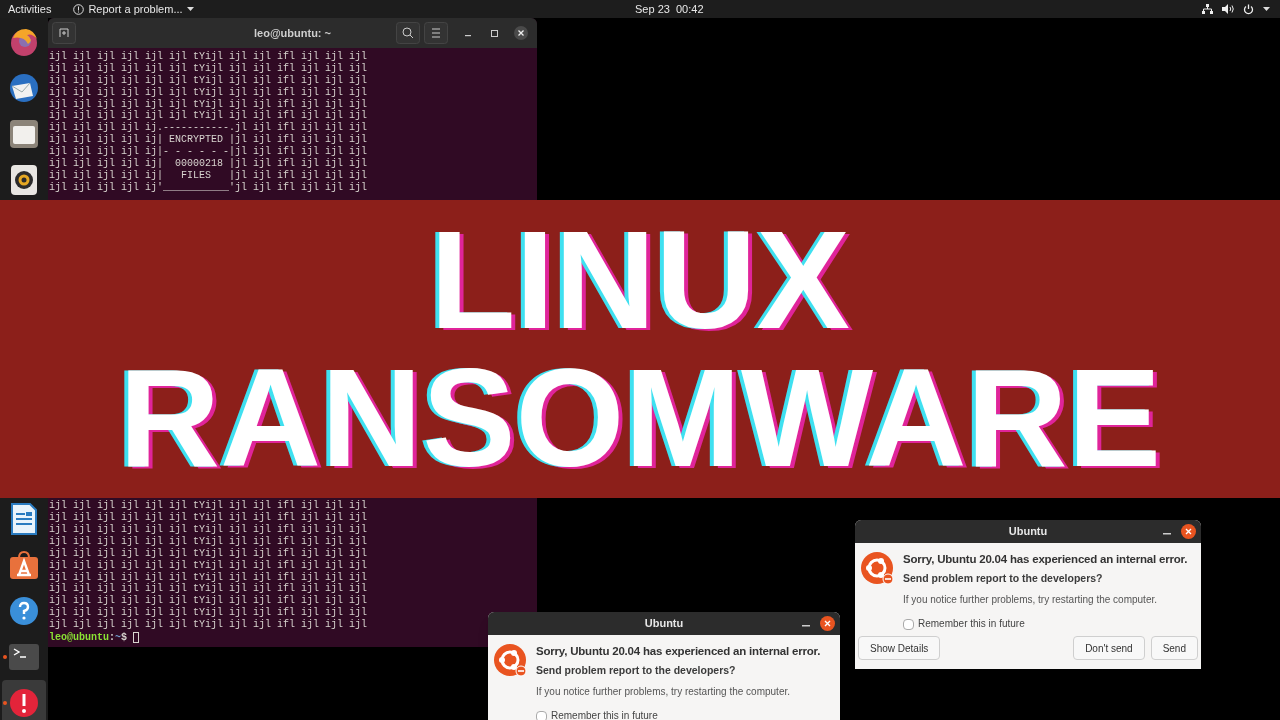 Image resolution: width=1280 pixels, height=720 pixels. I want to click on banner-heading: LINUX, so click(640, 280).